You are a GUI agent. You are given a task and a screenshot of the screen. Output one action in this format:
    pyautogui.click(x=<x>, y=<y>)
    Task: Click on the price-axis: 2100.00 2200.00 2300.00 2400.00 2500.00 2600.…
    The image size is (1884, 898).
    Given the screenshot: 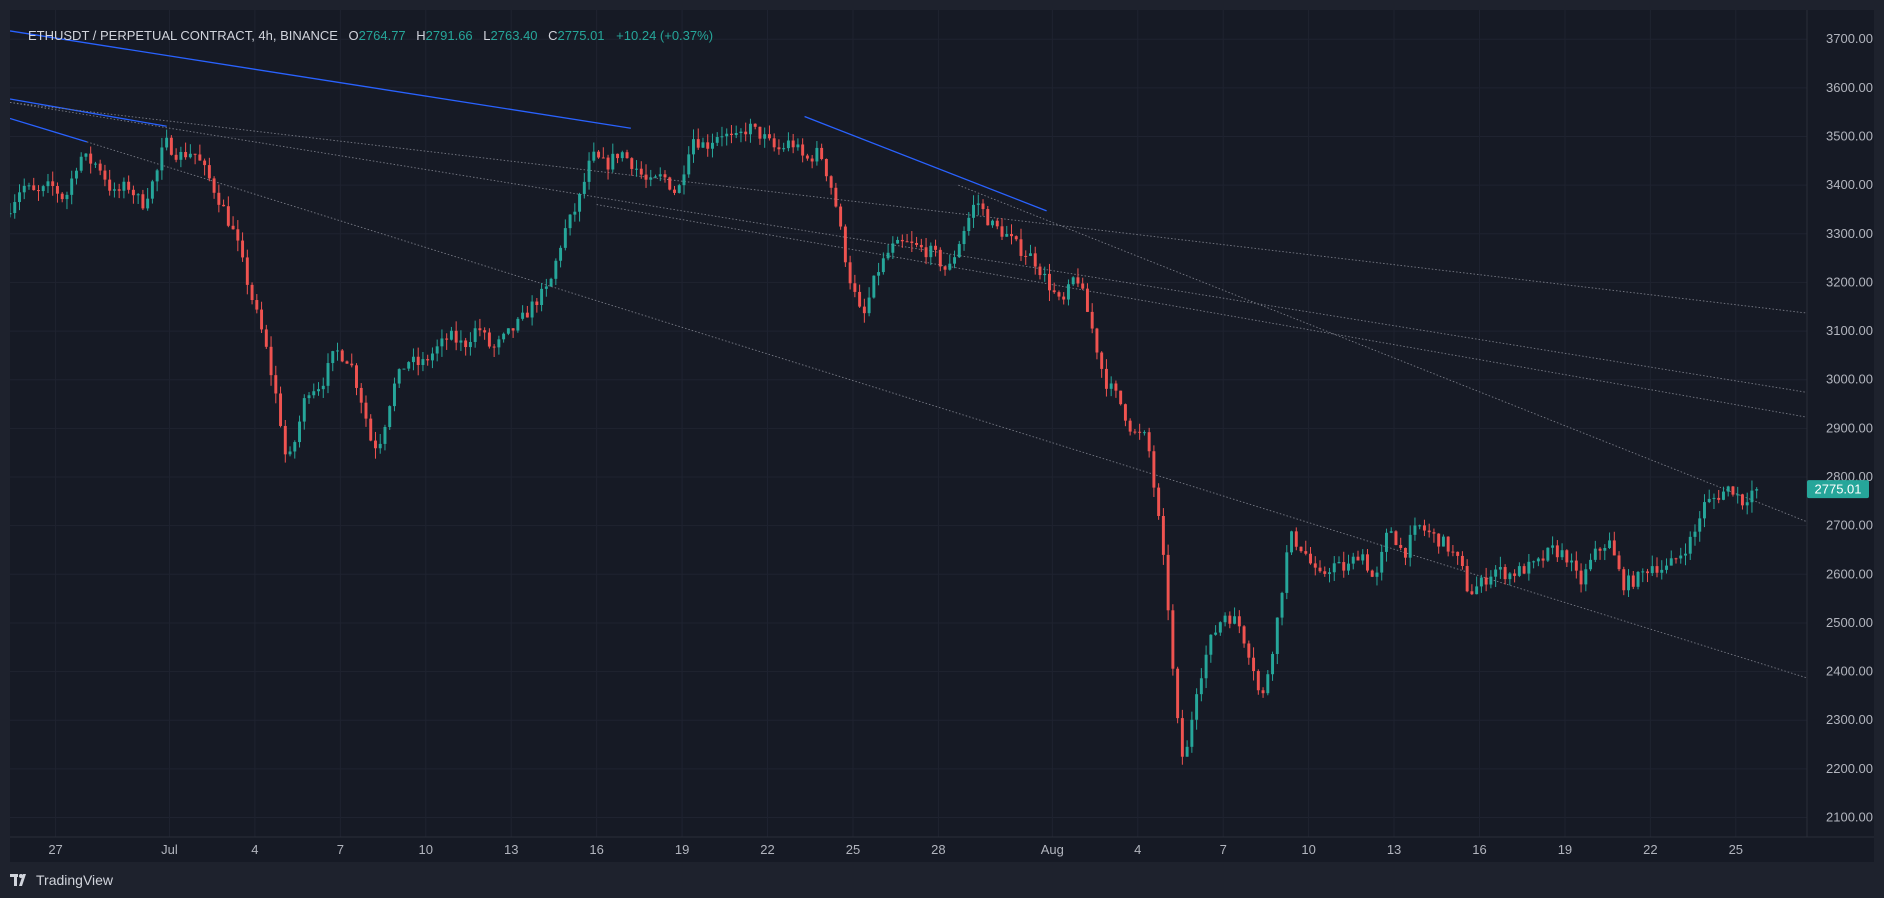 What is the action you would take?
    pyautogui.click(x=1849, y=427)
    